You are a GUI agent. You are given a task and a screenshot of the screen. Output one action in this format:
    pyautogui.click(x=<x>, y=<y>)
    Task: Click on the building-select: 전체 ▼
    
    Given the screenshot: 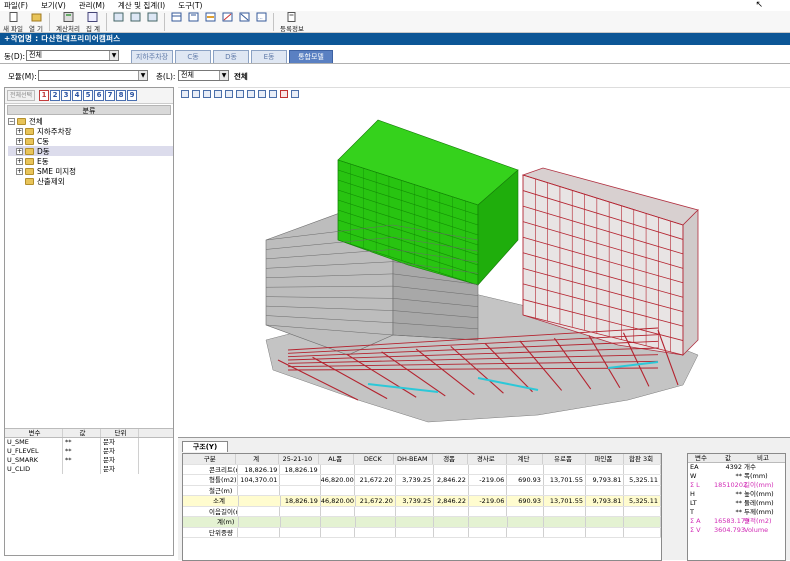 What is the action you would take?
    pyautogui.click(x=72, y=55)
    